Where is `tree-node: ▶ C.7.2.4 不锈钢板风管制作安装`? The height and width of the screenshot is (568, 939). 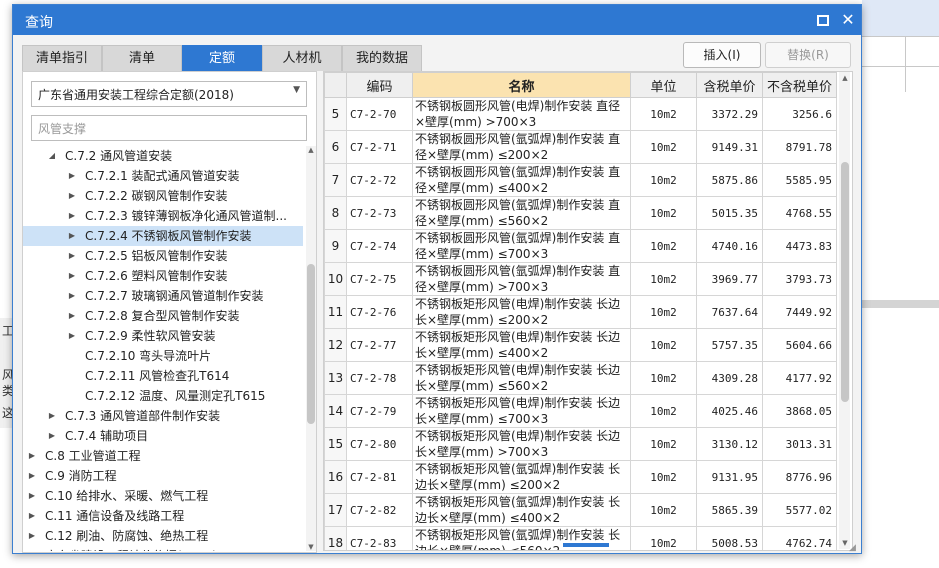 tree-node: ▶ C.7.2.4 不锈钢板风管制作安装 is located at coordinates (163, 236).